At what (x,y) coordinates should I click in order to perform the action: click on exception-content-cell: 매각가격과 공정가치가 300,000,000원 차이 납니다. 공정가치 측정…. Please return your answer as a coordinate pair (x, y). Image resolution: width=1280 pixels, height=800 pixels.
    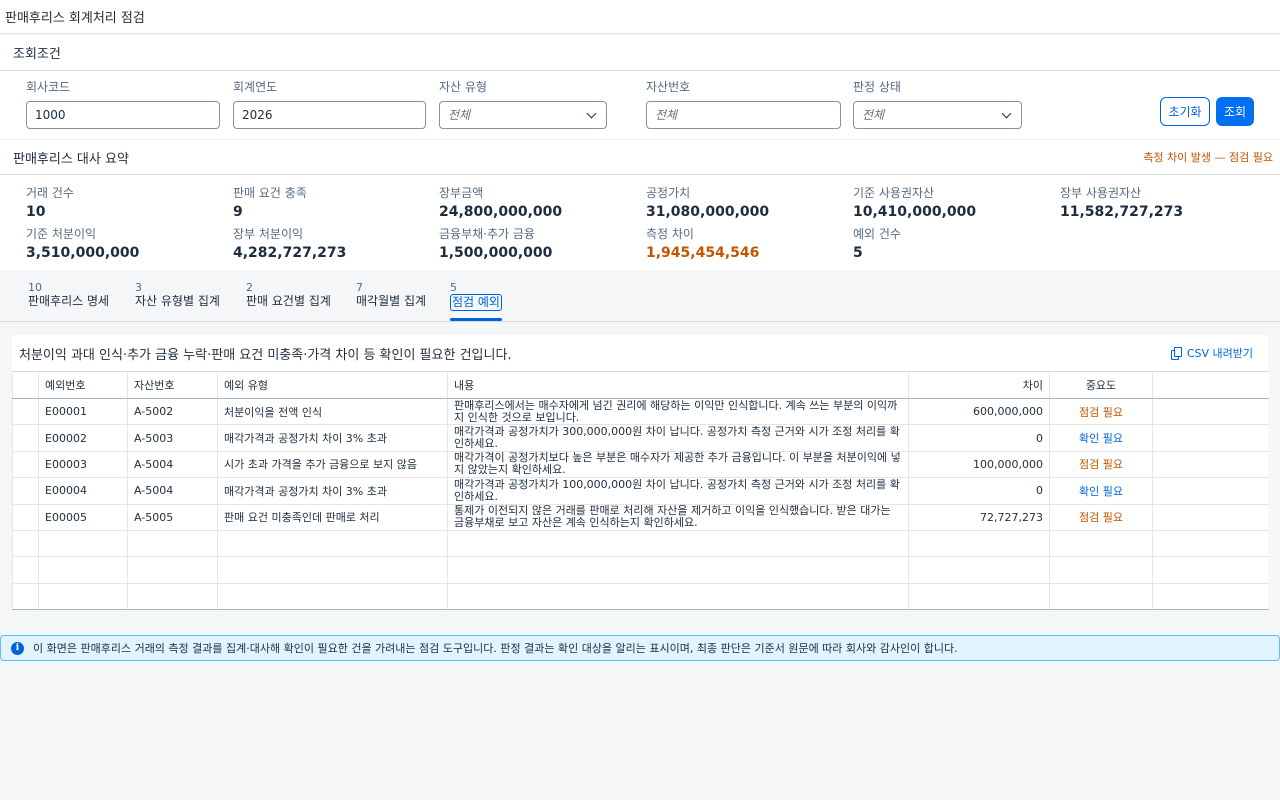
    Looking at the image, I should click on (678, 438).